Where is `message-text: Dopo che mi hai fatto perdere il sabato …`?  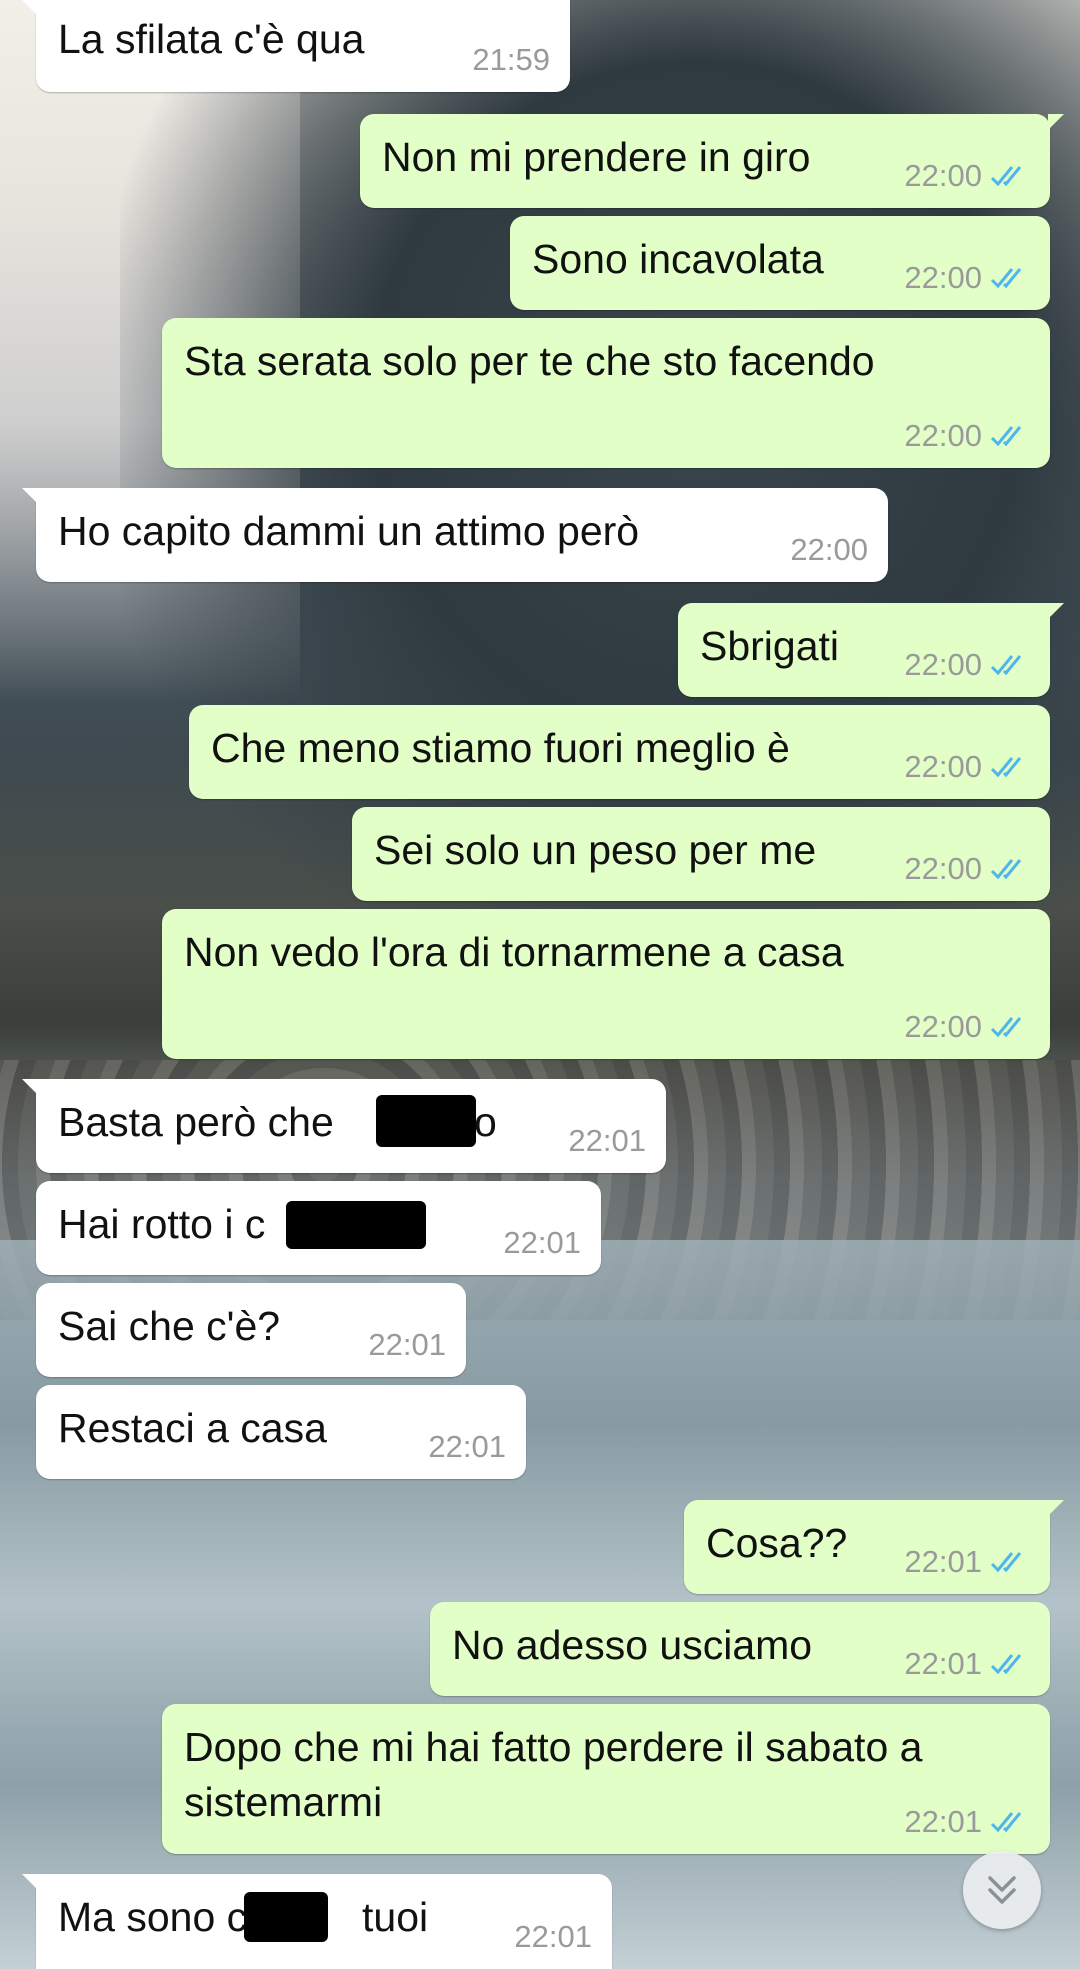 message-text: Dopo che mi hai fatto perdere il sabato … is located at coordinates (553, 1774).